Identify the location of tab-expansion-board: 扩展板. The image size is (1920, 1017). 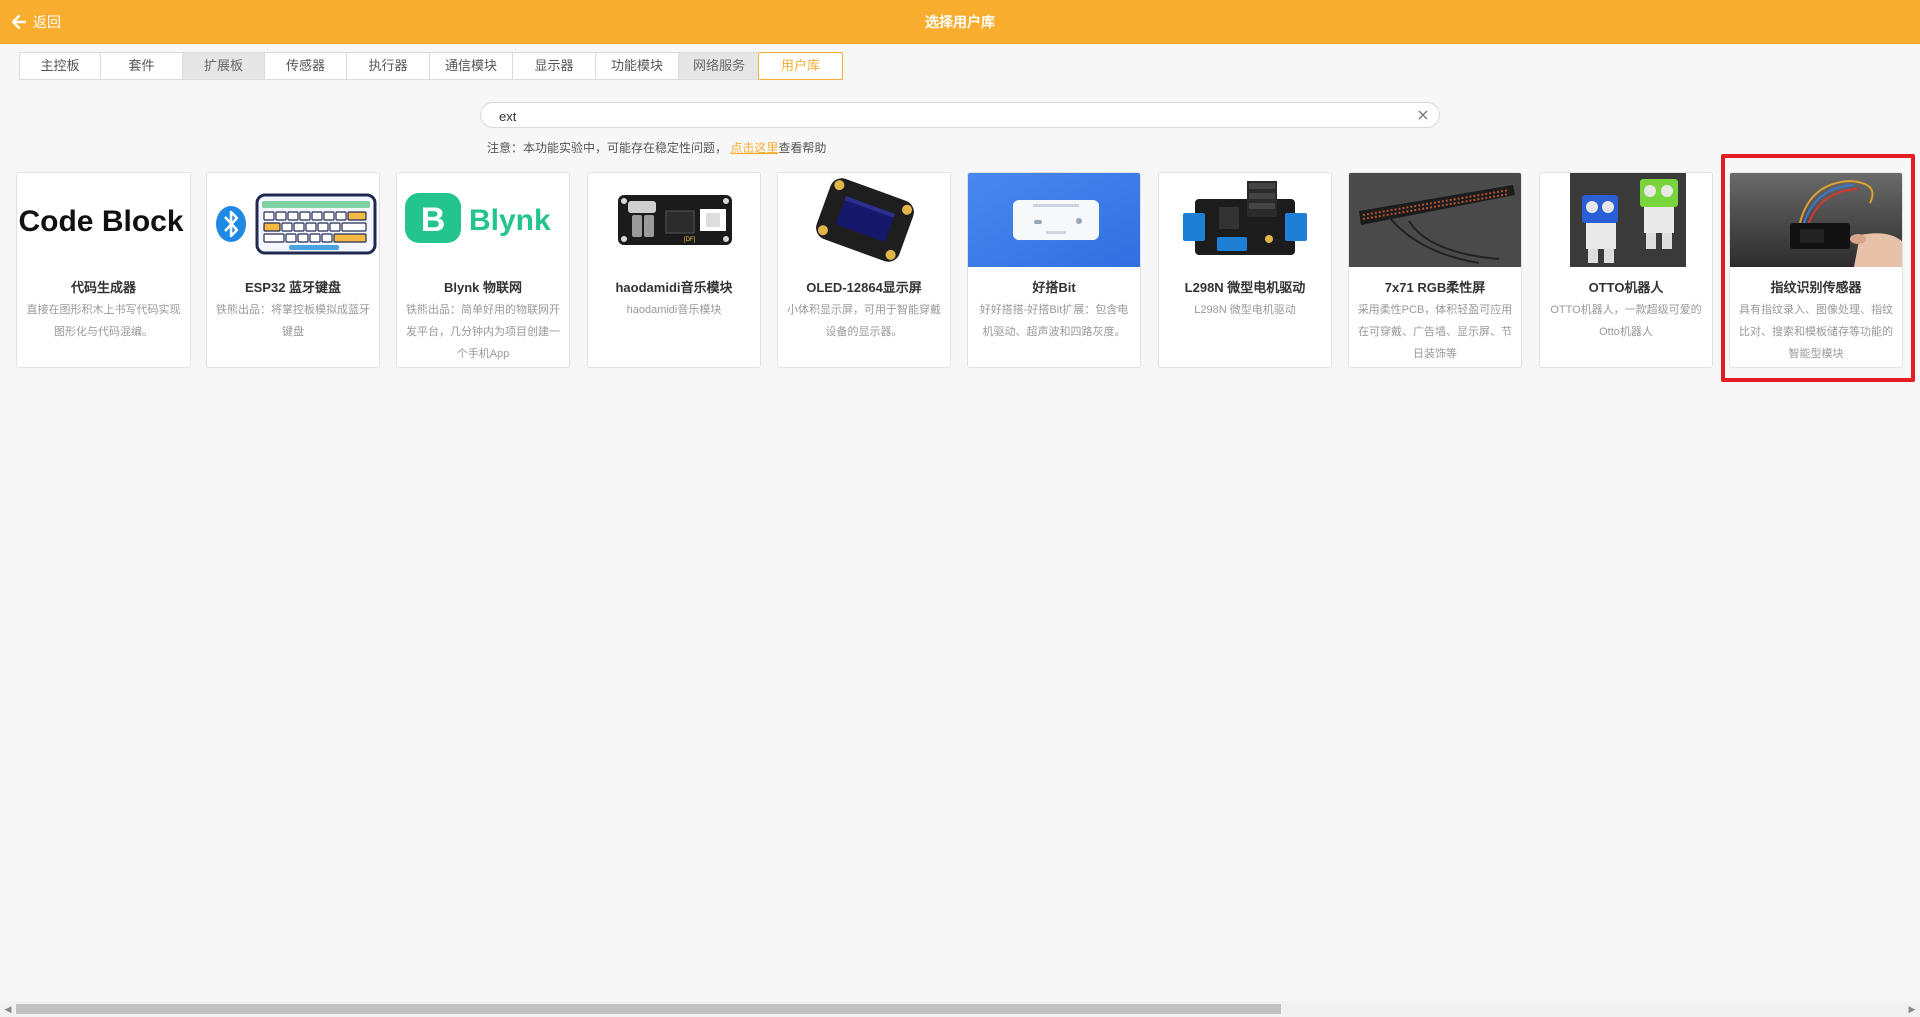
(223, 66).